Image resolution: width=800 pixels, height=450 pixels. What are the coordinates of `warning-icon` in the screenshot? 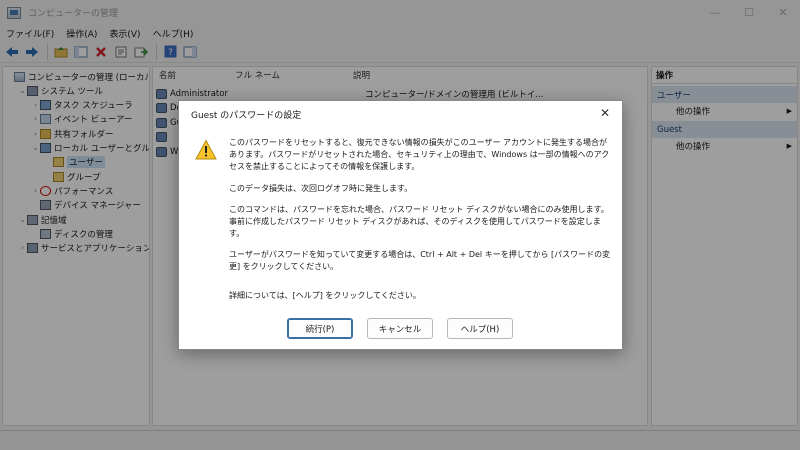 It's located at (206, 149).